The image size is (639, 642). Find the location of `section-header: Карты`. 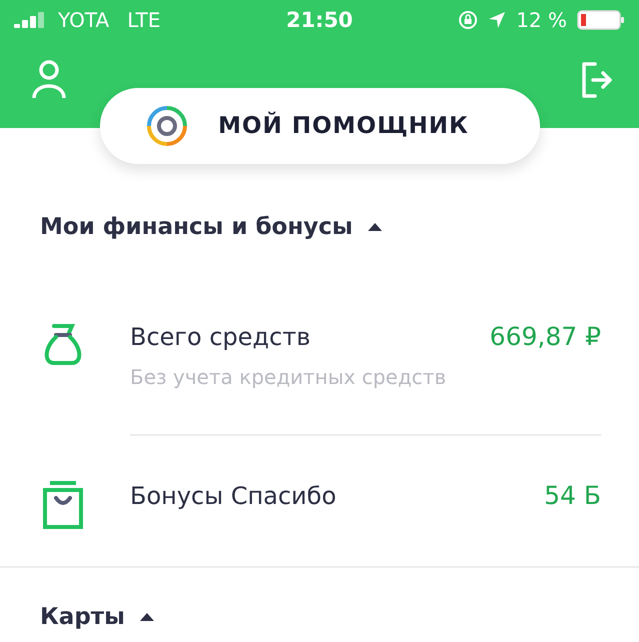

section-header: Карты is located at coordinates (97, 617).